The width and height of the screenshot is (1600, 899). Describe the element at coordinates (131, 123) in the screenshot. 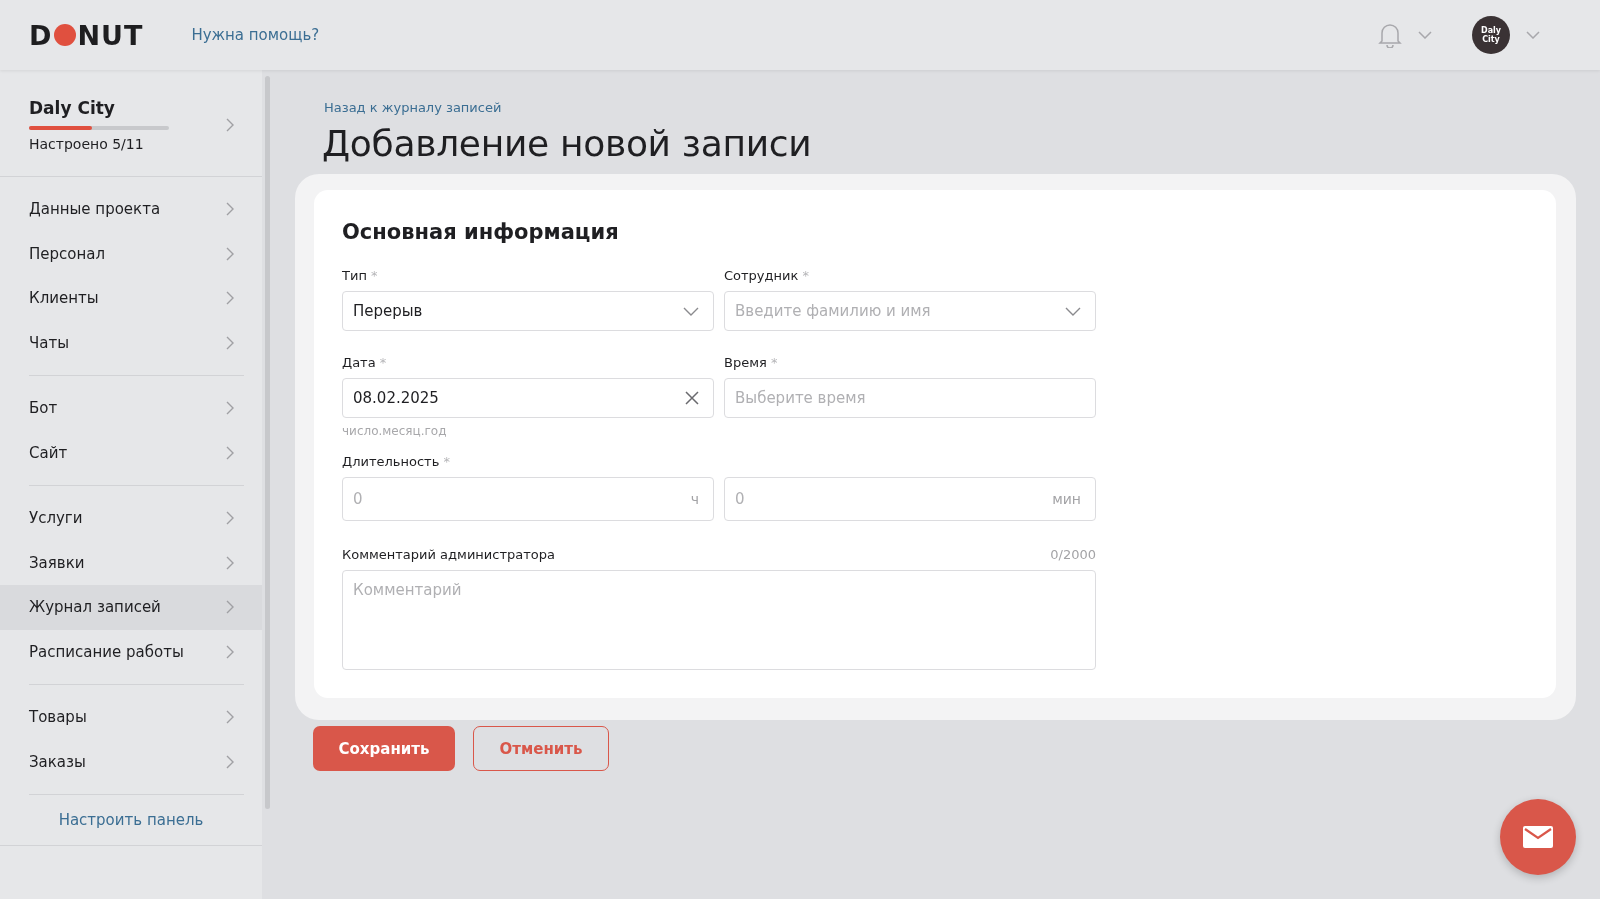

I see `project-card: Daly City Настроено 5/11` at that location.